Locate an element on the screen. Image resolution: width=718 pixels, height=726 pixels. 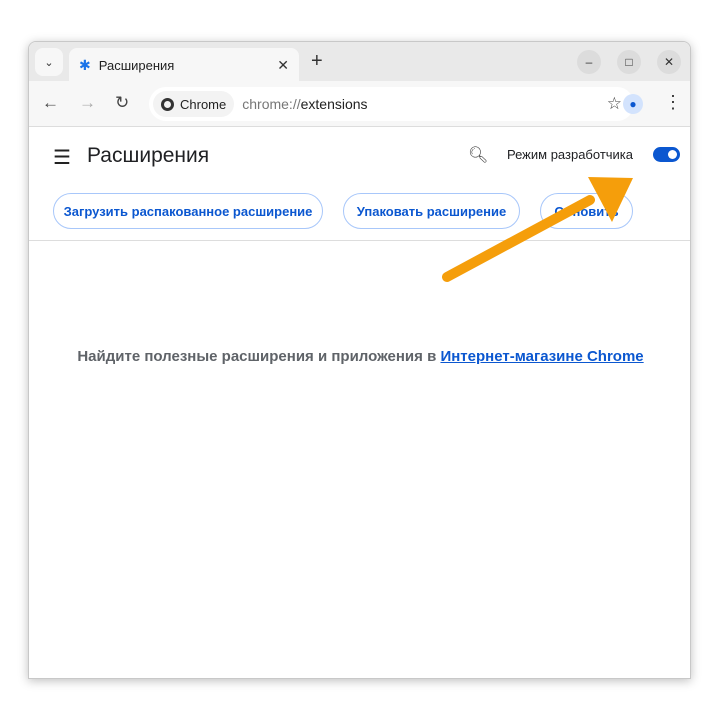
arrow-shaft is located at coordinates (518, 238).